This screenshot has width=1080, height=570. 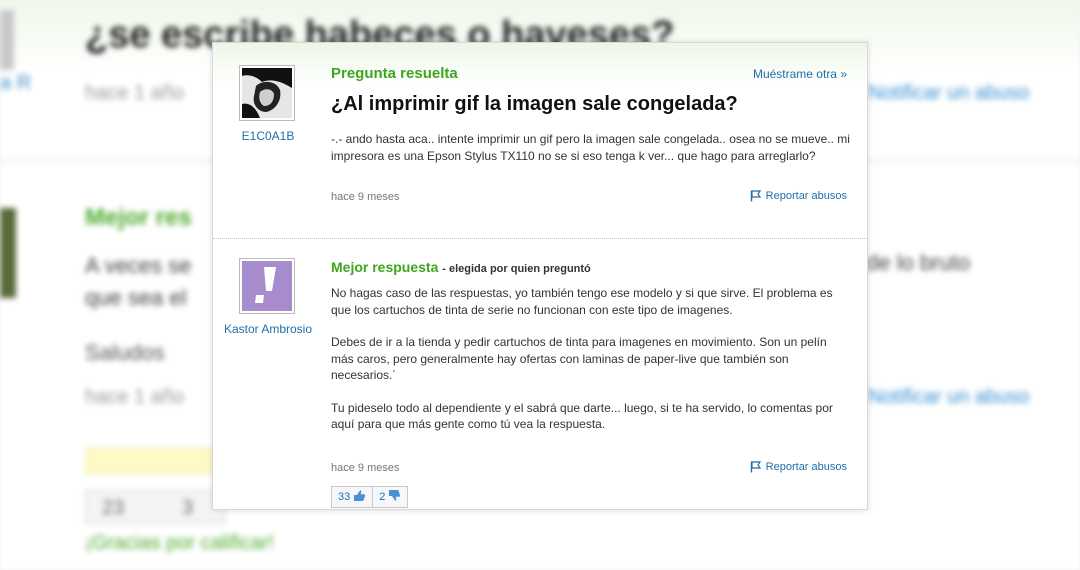 I want to click on default-avatar-icon, so click(x=267, y=286).